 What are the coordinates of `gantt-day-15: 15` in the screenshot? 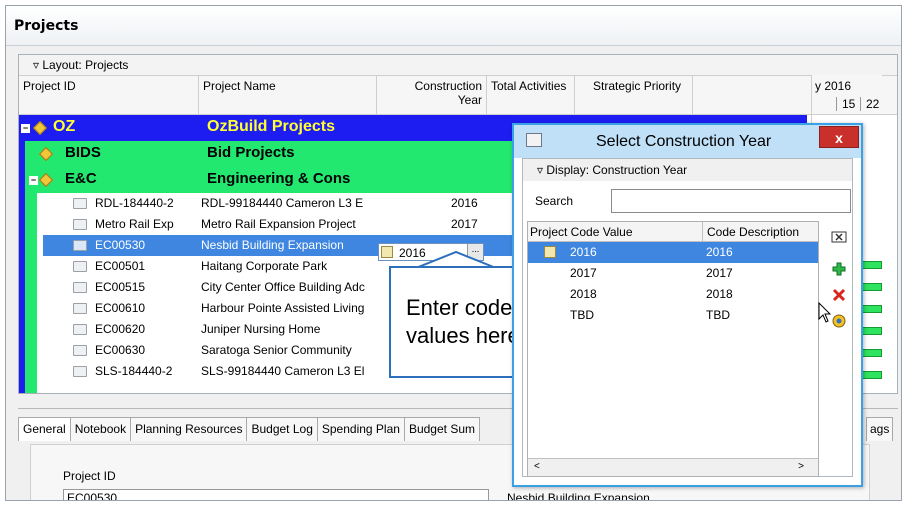 It's located at (849, 104).